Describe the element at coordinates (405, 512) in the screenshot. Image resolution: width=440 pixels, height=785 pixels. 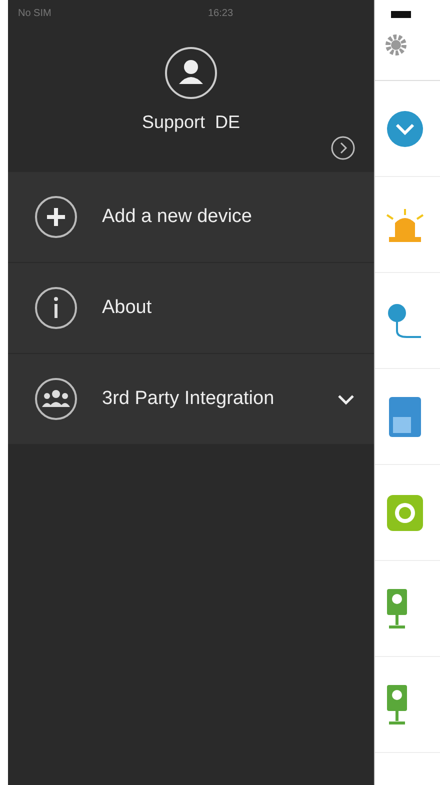
I see `camera-lens-icon` at that location.